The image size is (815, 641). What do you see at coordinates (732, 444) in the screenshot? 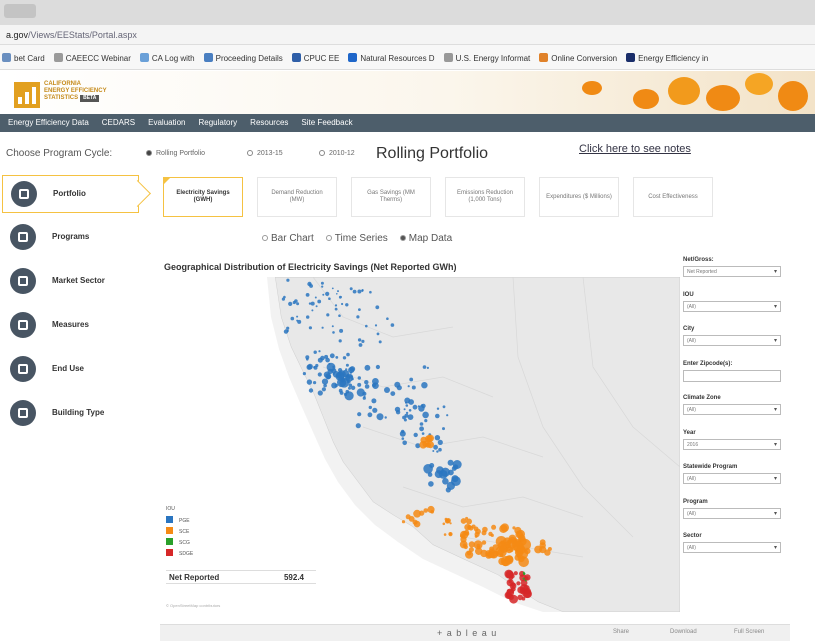
I see `filter-select: 2016` at bounding box center [732, 444].